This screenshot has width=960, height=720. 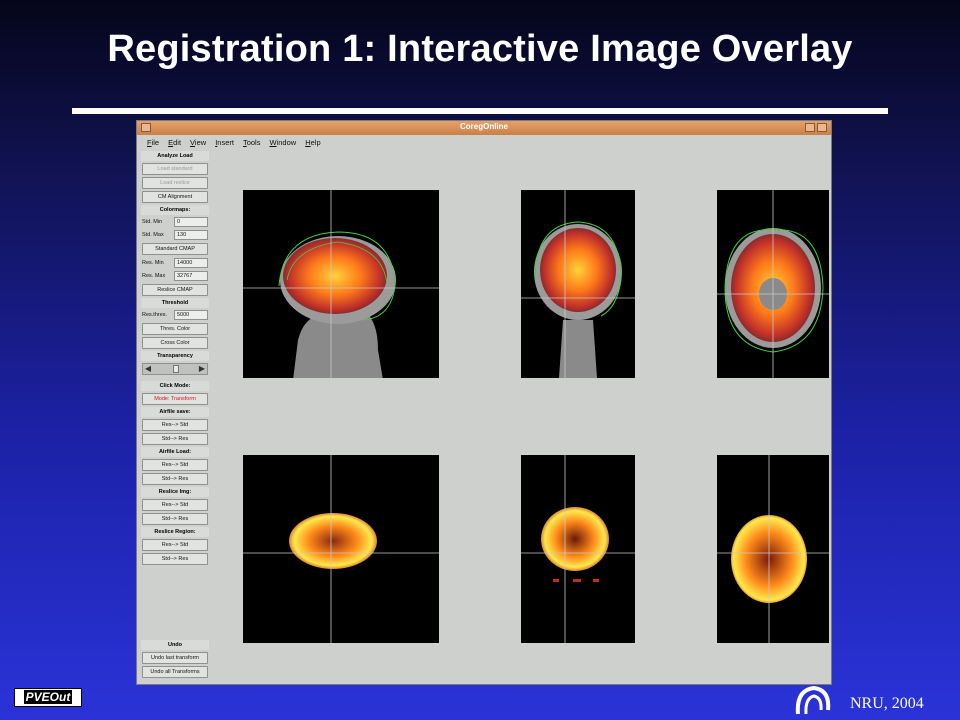 What do you see at coordinates (175, 465) in the screenshot?
I see `load-res-to-std-button: Res--> Std` at bounding box center [175, 465].